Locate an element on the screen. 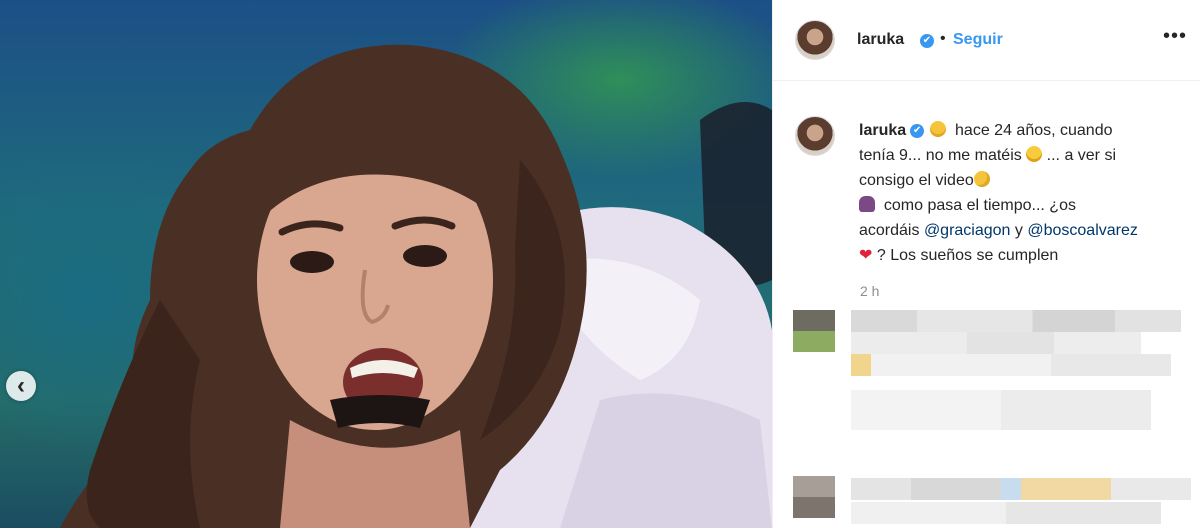 The height and width of the screenshot is (528, 1200). caption-line: ? Los sueños se cumplen is located at coordinates (967, 255).